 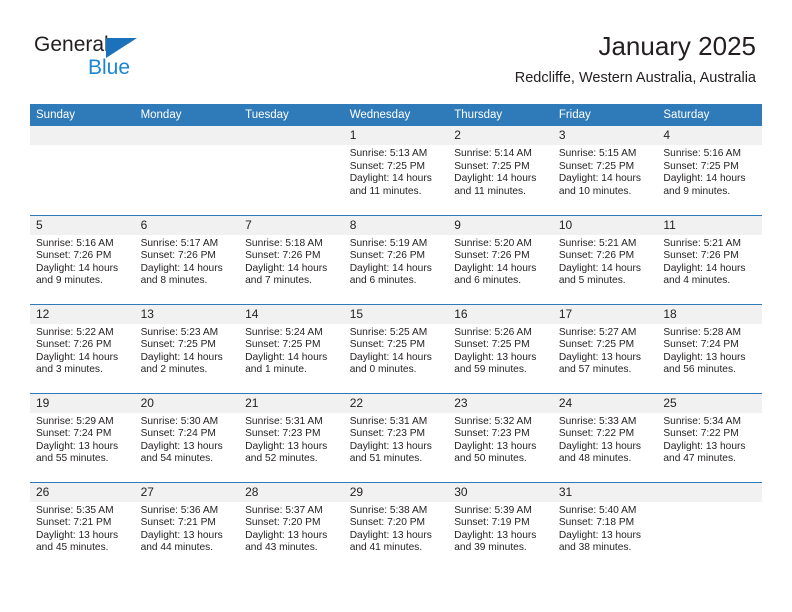 What do you see at coordinates (72, 459) in the screenshot?
I see `daylight-text-line2: and 55 minutes.` at bounding box center [72, 459].